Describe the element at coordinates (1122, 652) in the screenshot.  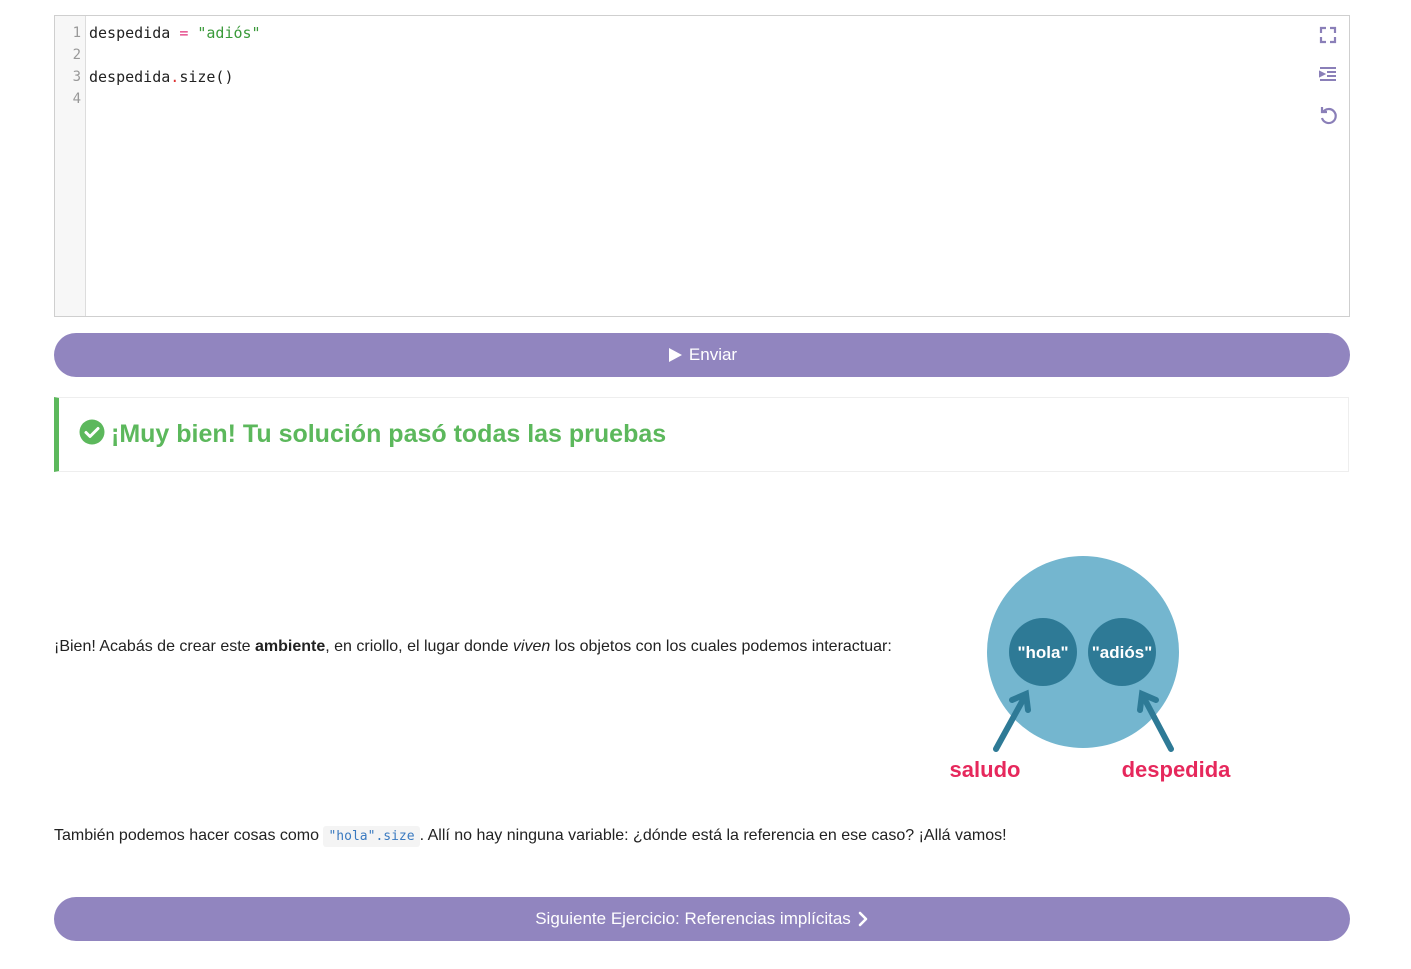
I see `object-adios-label: "adiós"` at that location.